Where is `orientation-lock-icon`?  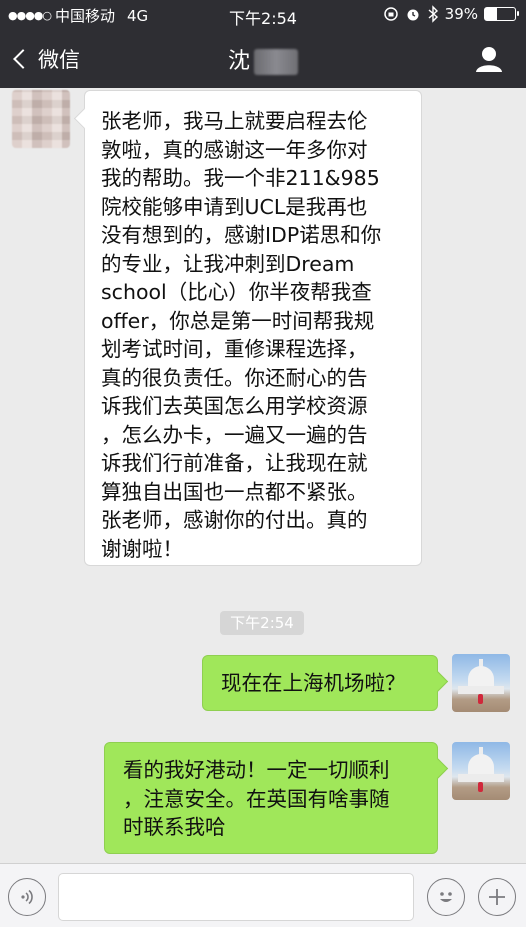 orientation-lock-icon is located at coordinates (390, 14).